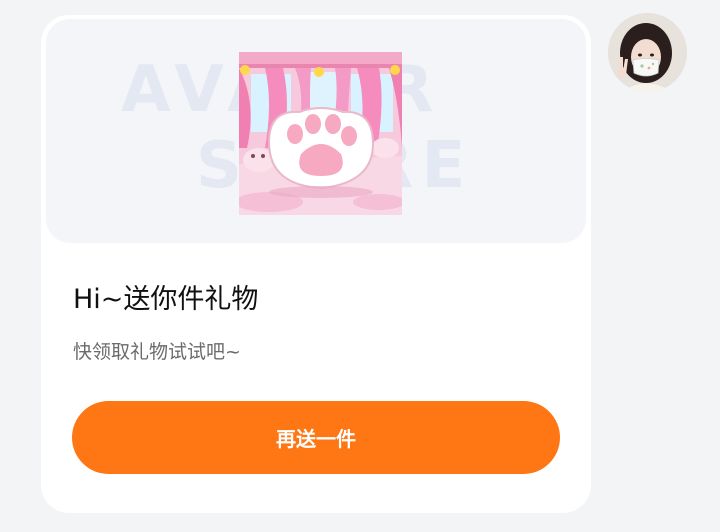  What do you see at coordinates (320, 133) in the screenshot?
I see `cat-paw-cushion-image` at bounding box center [320, 133].